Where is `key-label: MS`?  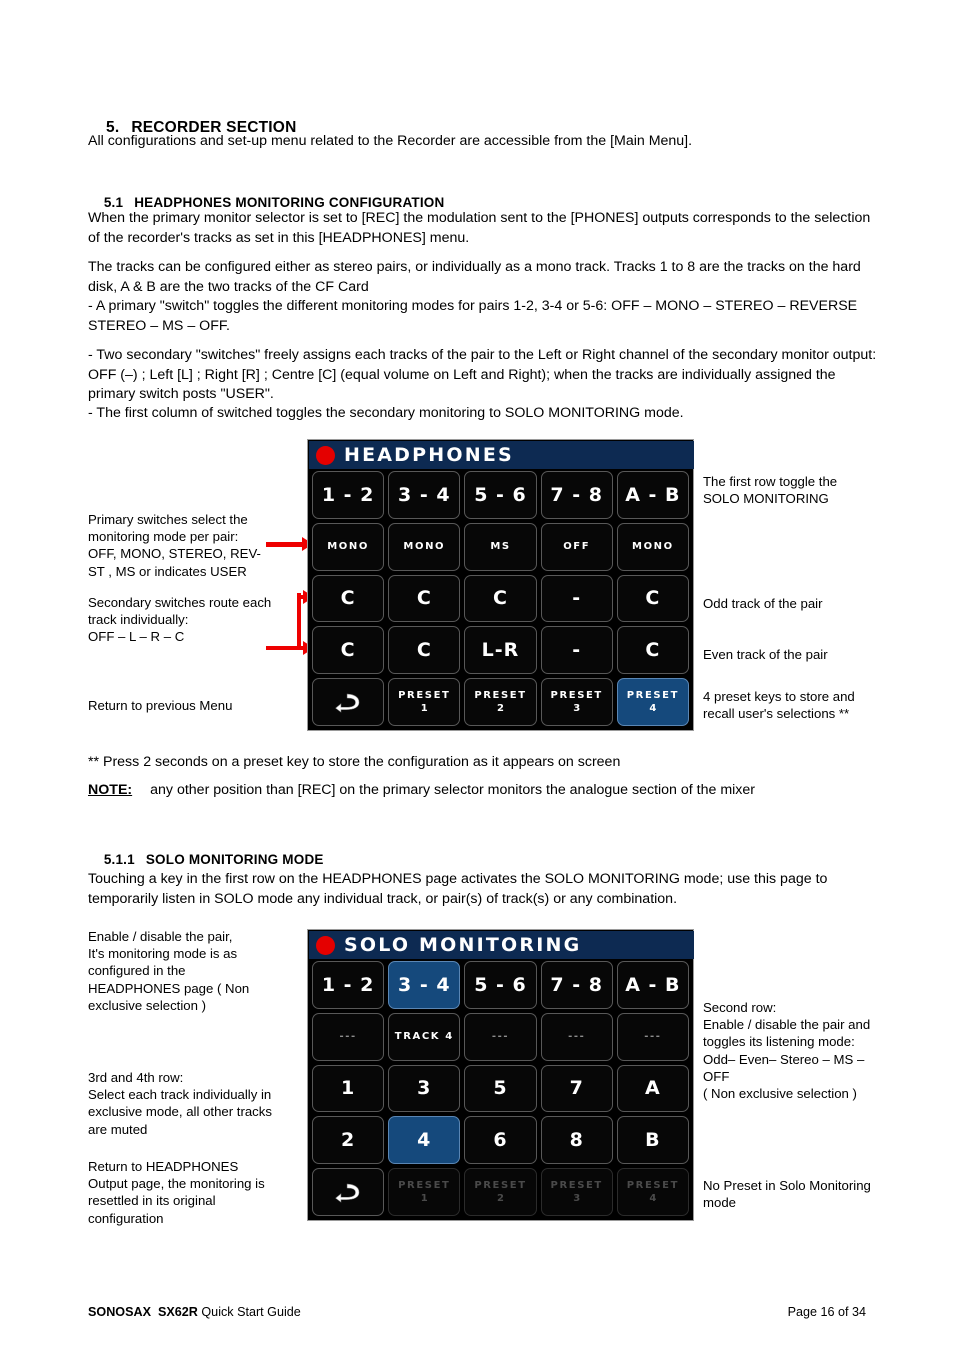
key-label: MS is located at coordinates (500, 547).